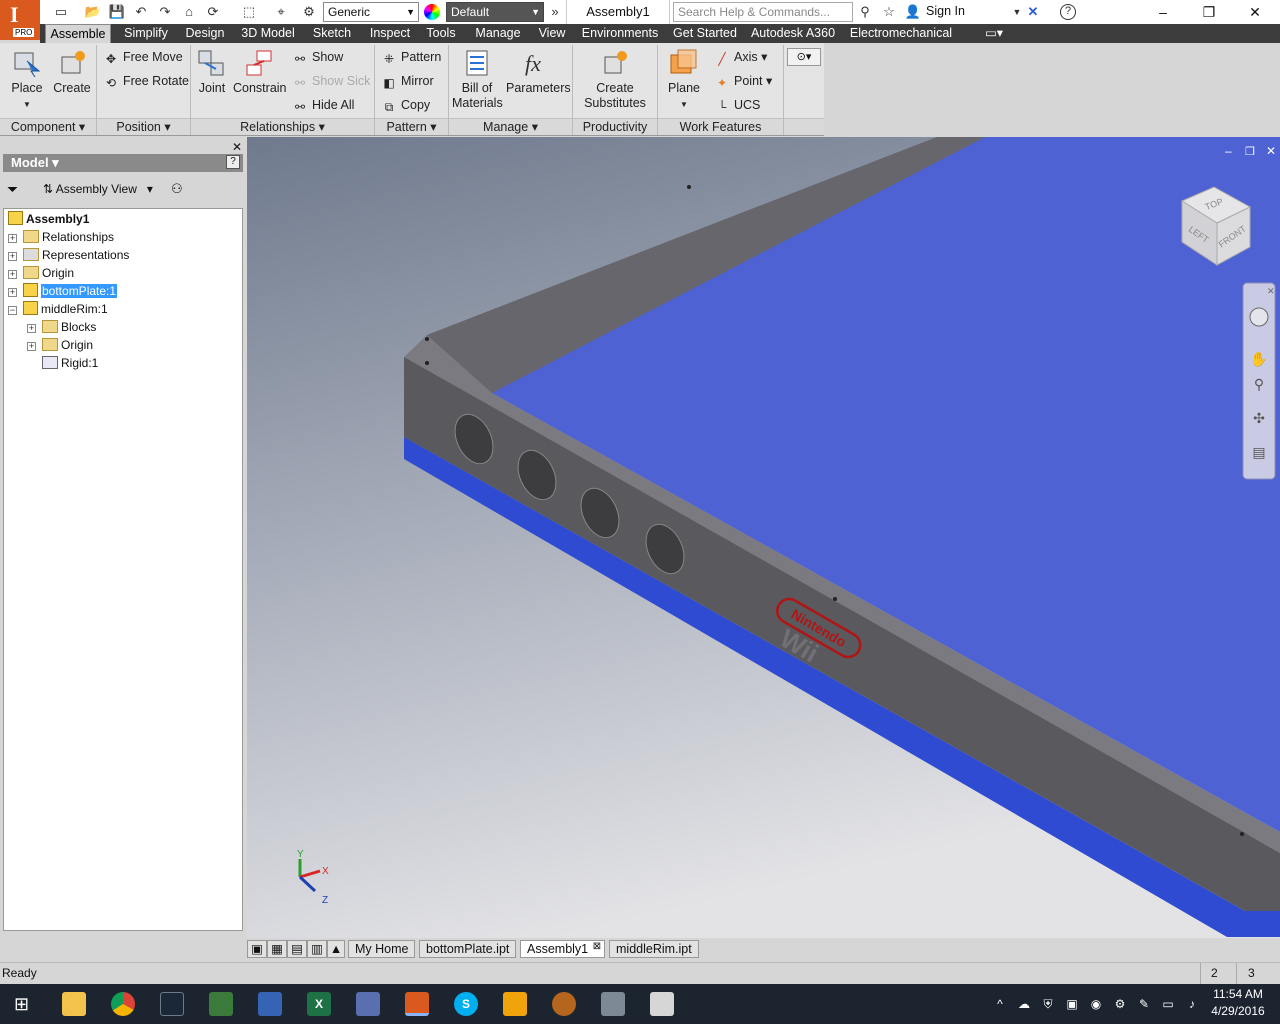  What do you see at coordinates (70, 363) in the screenshot?
I see `tree-node-rigid: Rigid:1` at bounding box center [70, 363].